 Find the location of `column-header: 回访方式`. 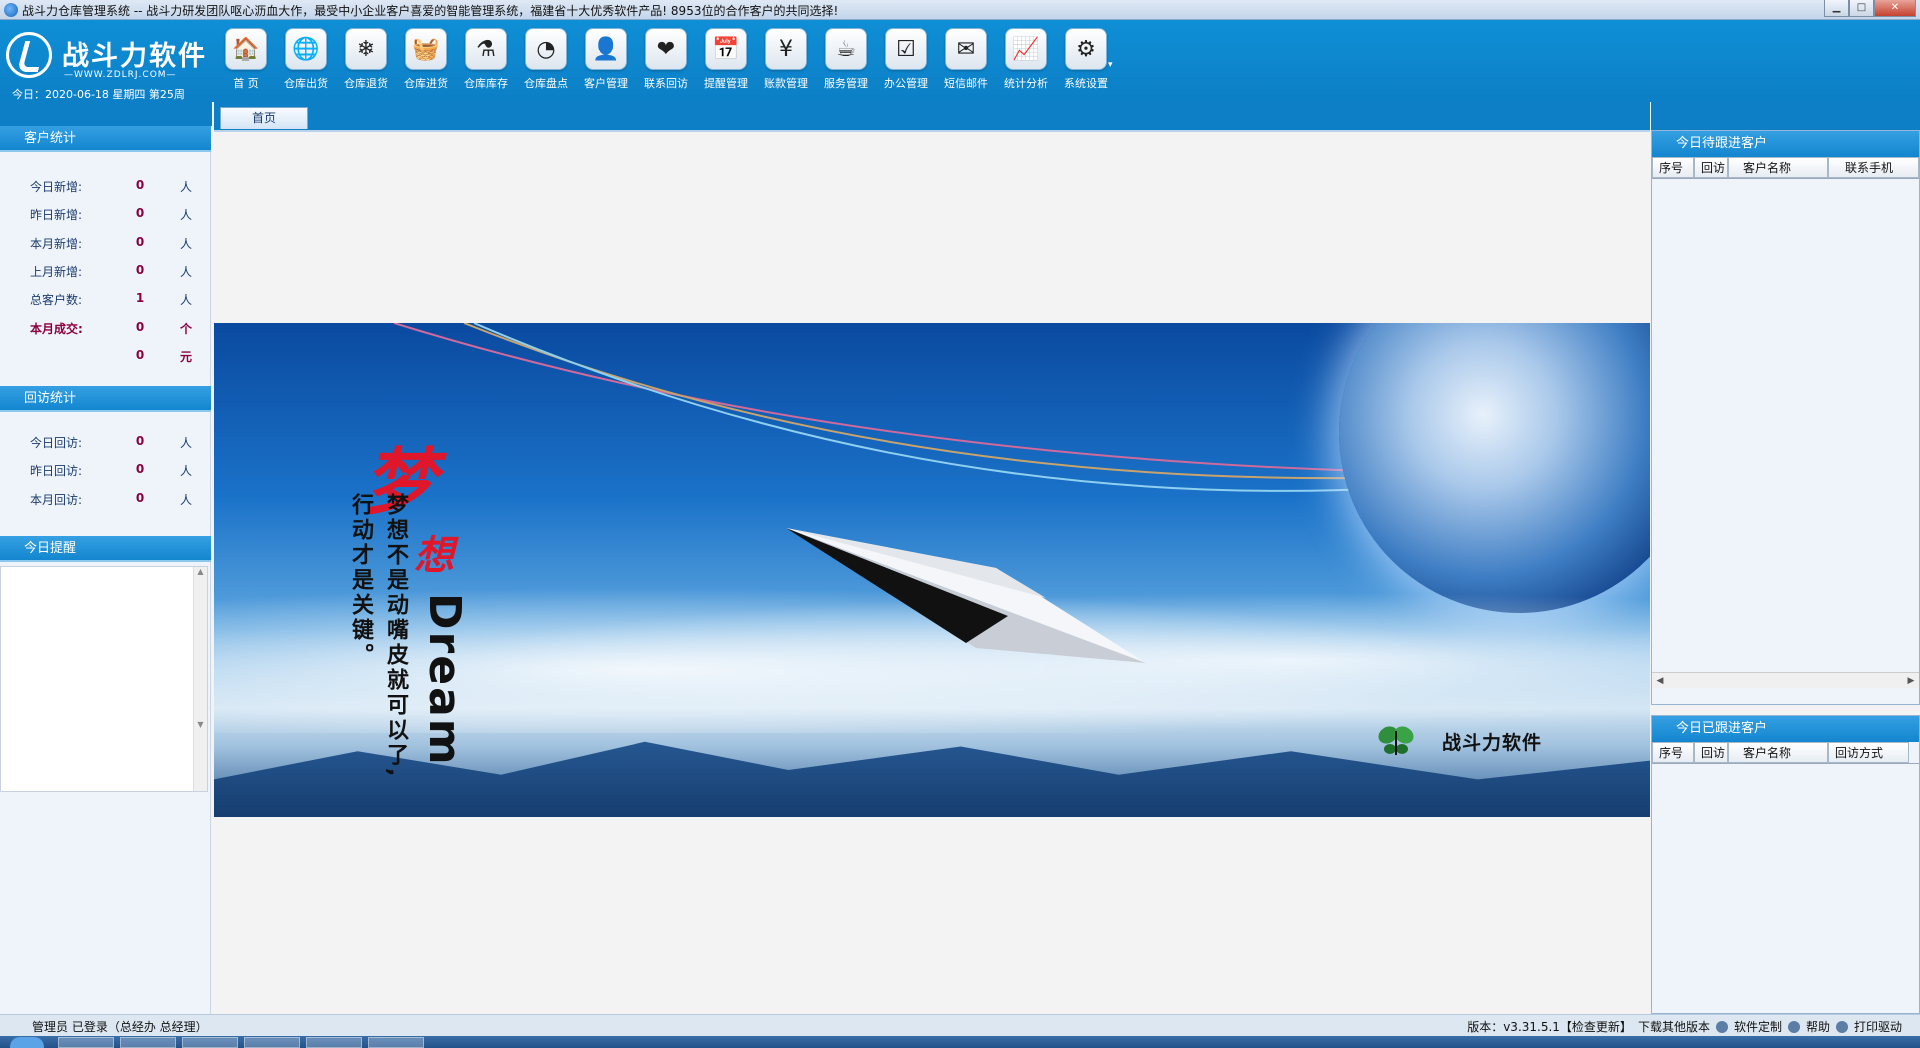

column-header: 回访方式 is located at coordinates (1868, 752).